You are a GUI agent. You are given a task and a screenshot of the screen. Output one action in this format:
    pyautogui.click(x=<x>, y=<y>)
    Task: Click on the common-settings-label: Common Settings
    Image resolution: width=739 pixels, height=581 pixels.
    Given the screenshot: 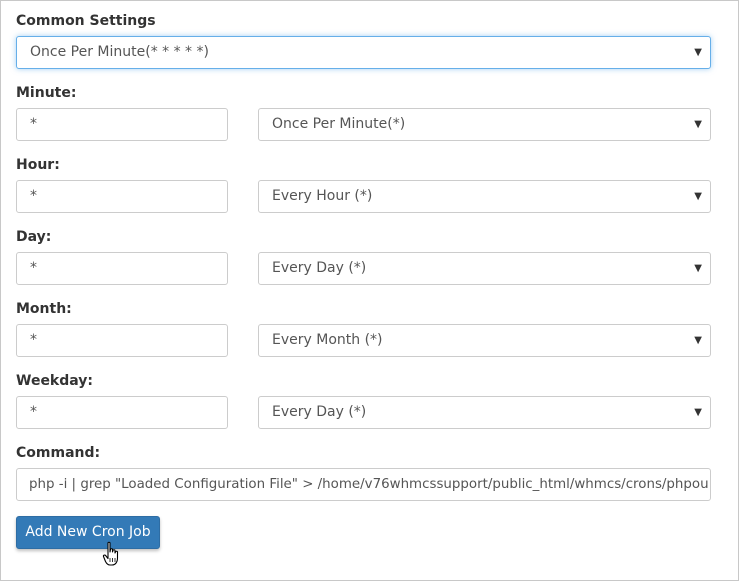 What is the action you would take?
    pyautogui.click(x=86, y=21)
    